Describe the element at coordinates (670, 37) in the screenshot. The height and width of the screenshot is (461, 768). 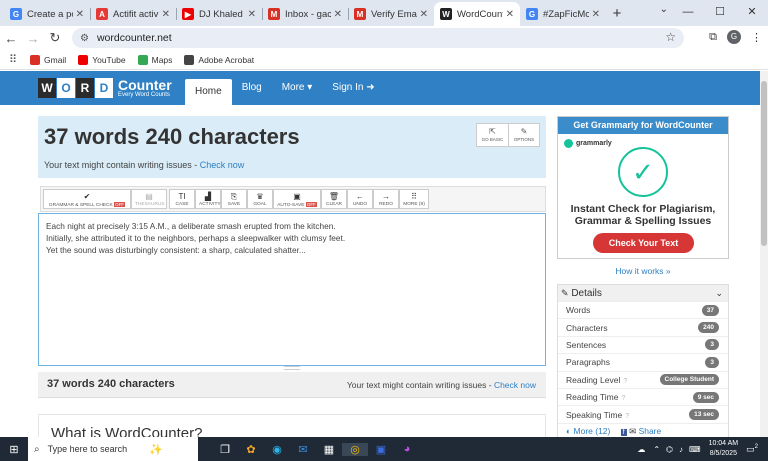
I see `bookmark-star-icon: ☆` at that location.